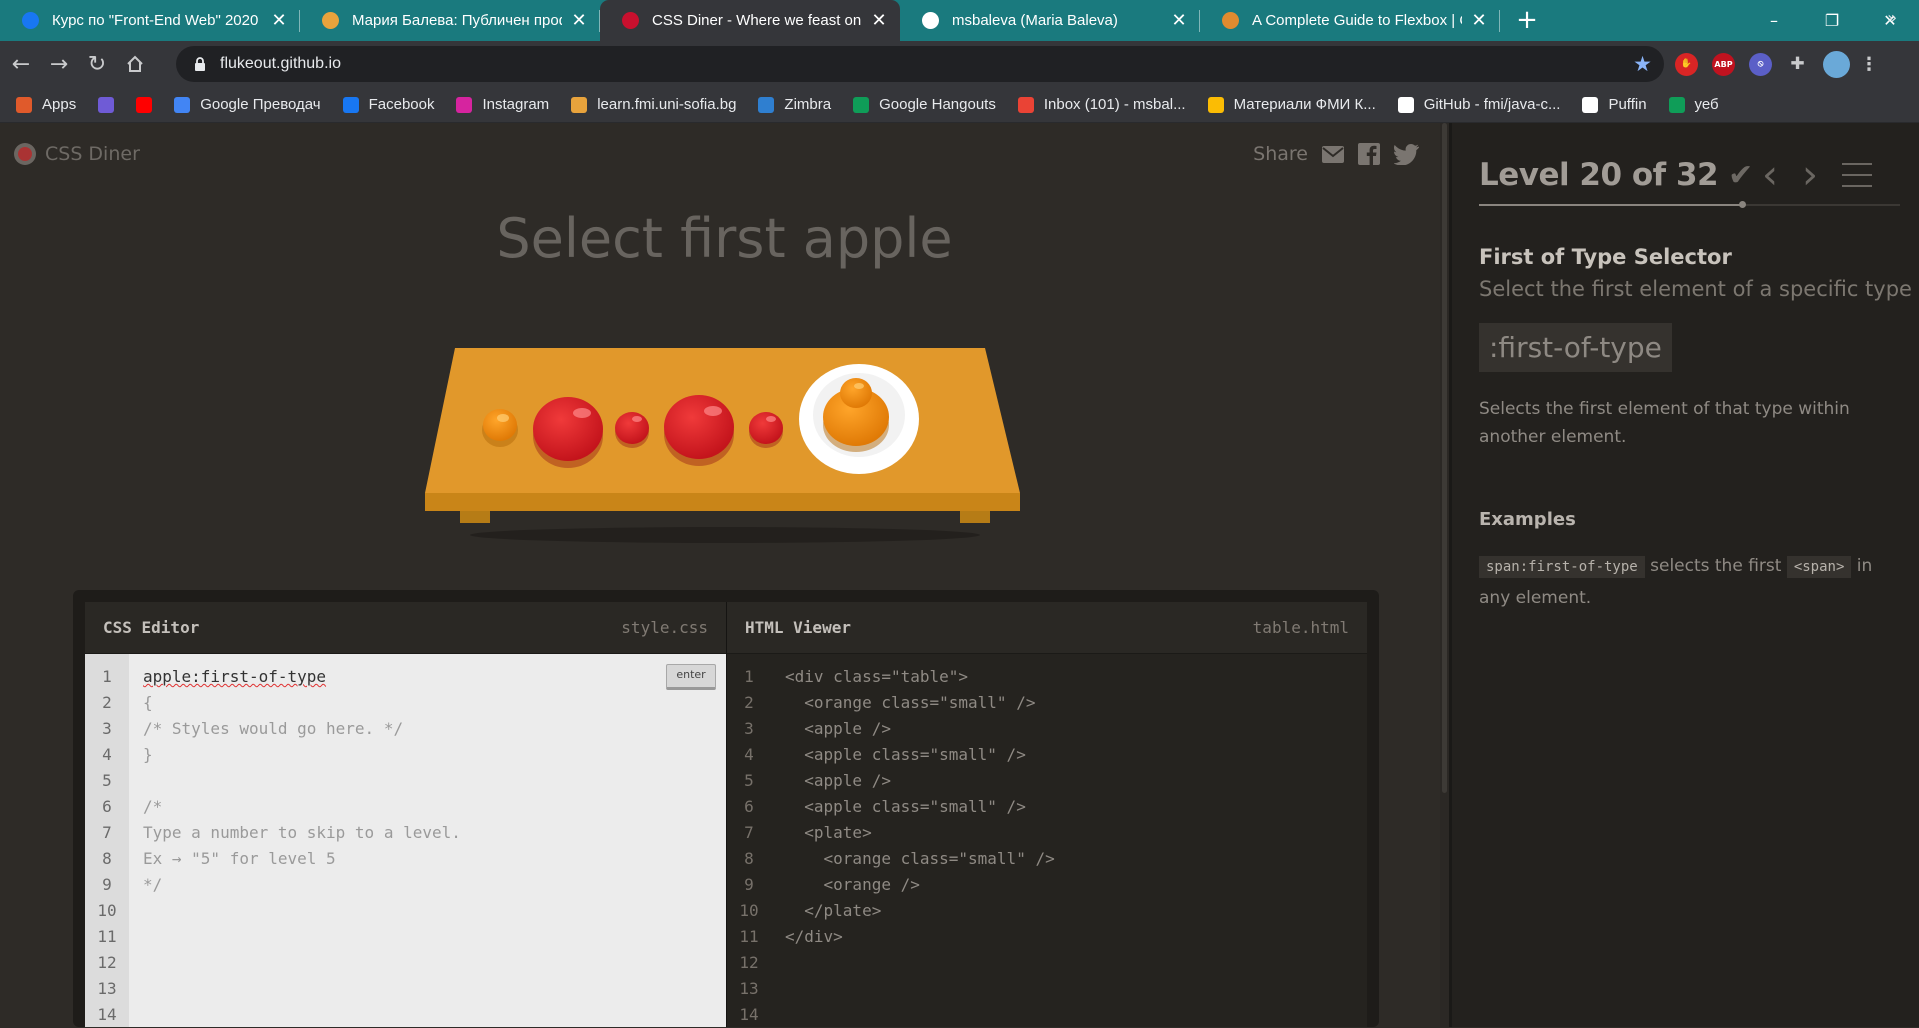 This screenshot has width=1919, height=1028. I want to click on back-button: ←, so click(21, 64).